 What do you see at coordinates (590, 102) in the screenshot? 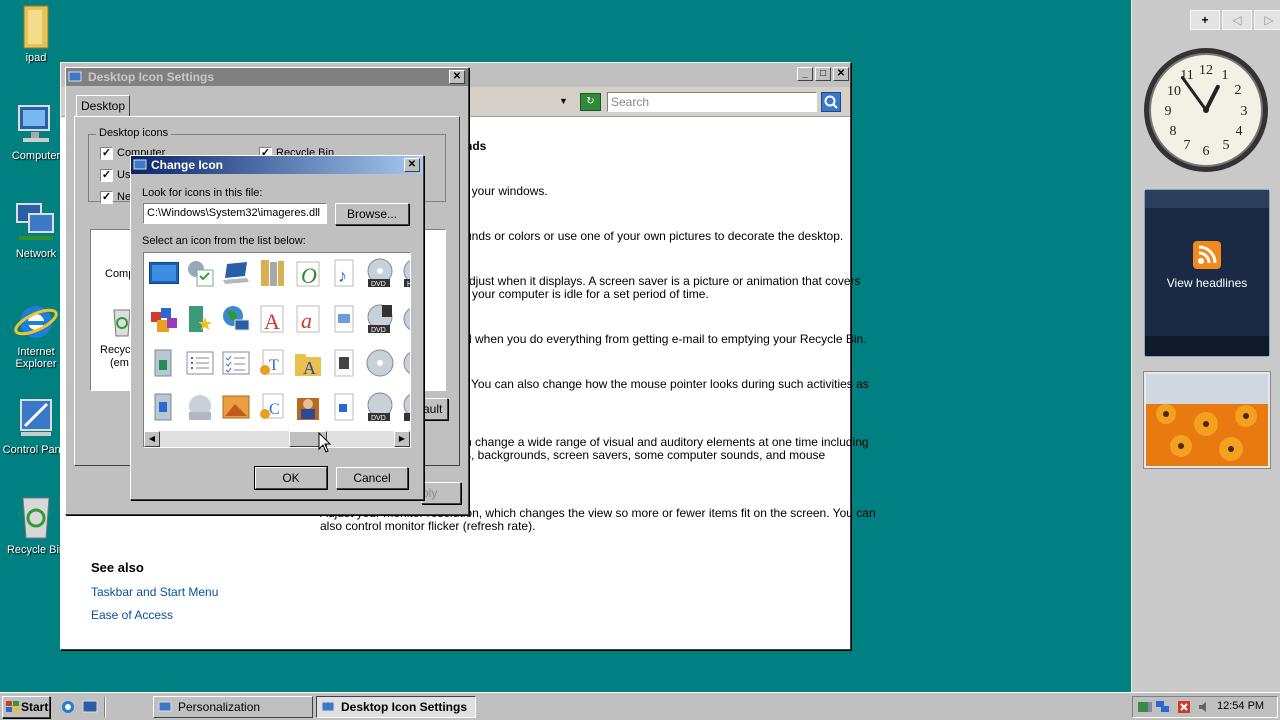
I see `refresh-icon: ↻` at bounding box center [590, 102].